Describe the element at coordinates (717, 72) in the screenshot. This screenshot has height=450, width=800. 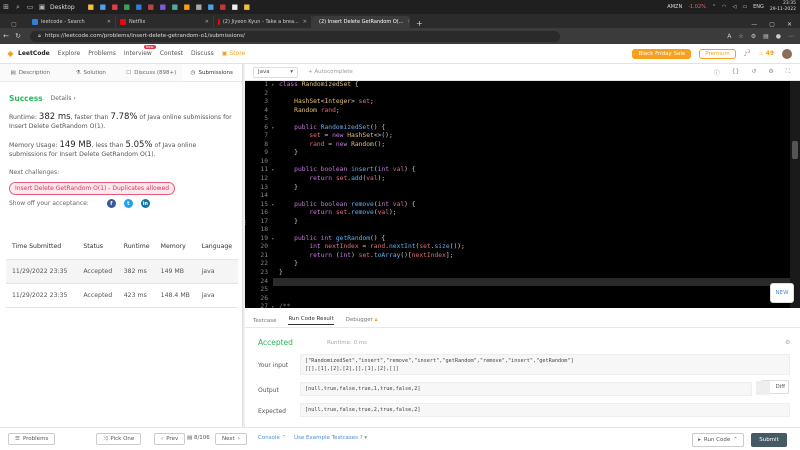
I see `info-icon: ⓘ` at that location.